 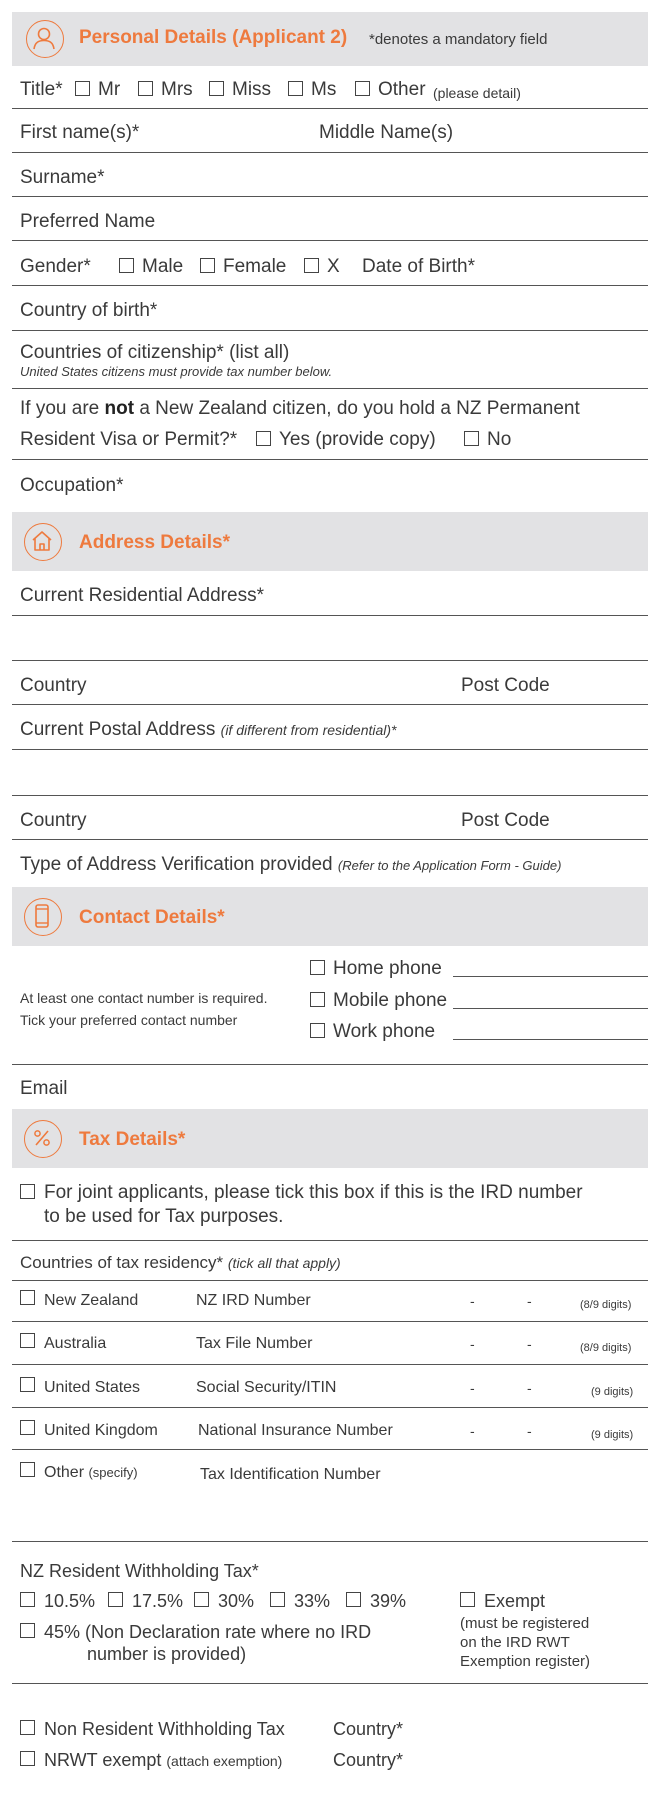 What do you see at coordinates (612, 1392) in the screenshot?
I see `tax-us-digits: (9 digits)` at bounding box center [612, 1392].